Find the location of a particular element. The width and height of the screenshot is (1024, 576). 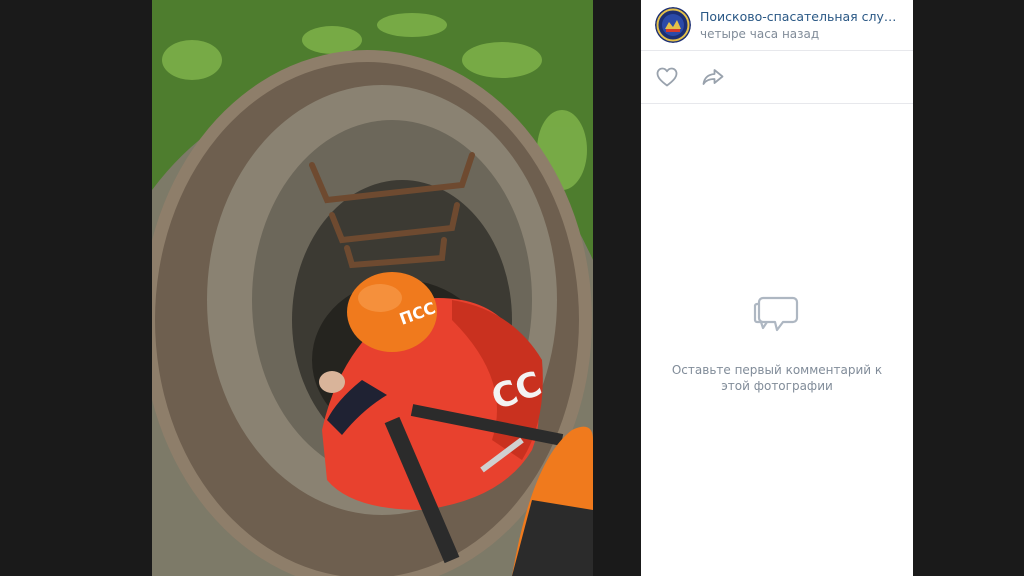

post-time: четыре часа назад is located at coordinates (803, 34).